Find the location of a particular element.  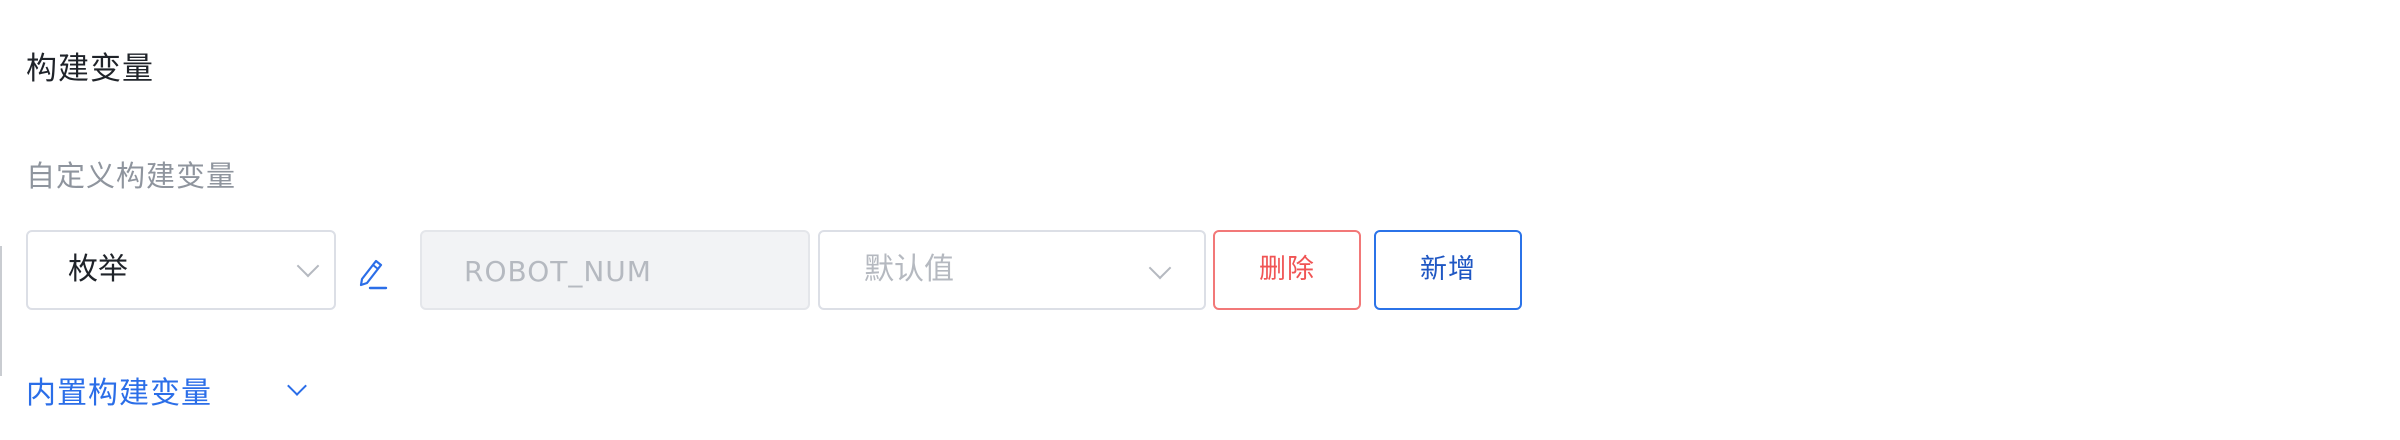

variable-type-value: 枚举 is located at coordinates (98, 269).